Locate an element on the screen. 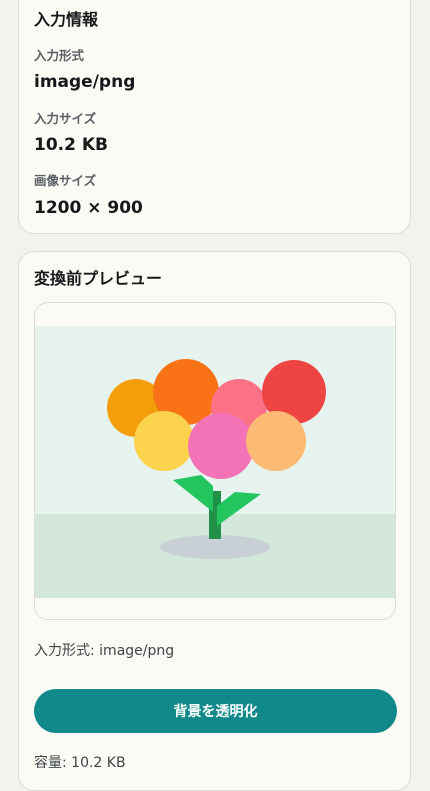 The image size is (430, 791). capacity-text: 容量: 10.2 KB is located at coordinates (80, 763).